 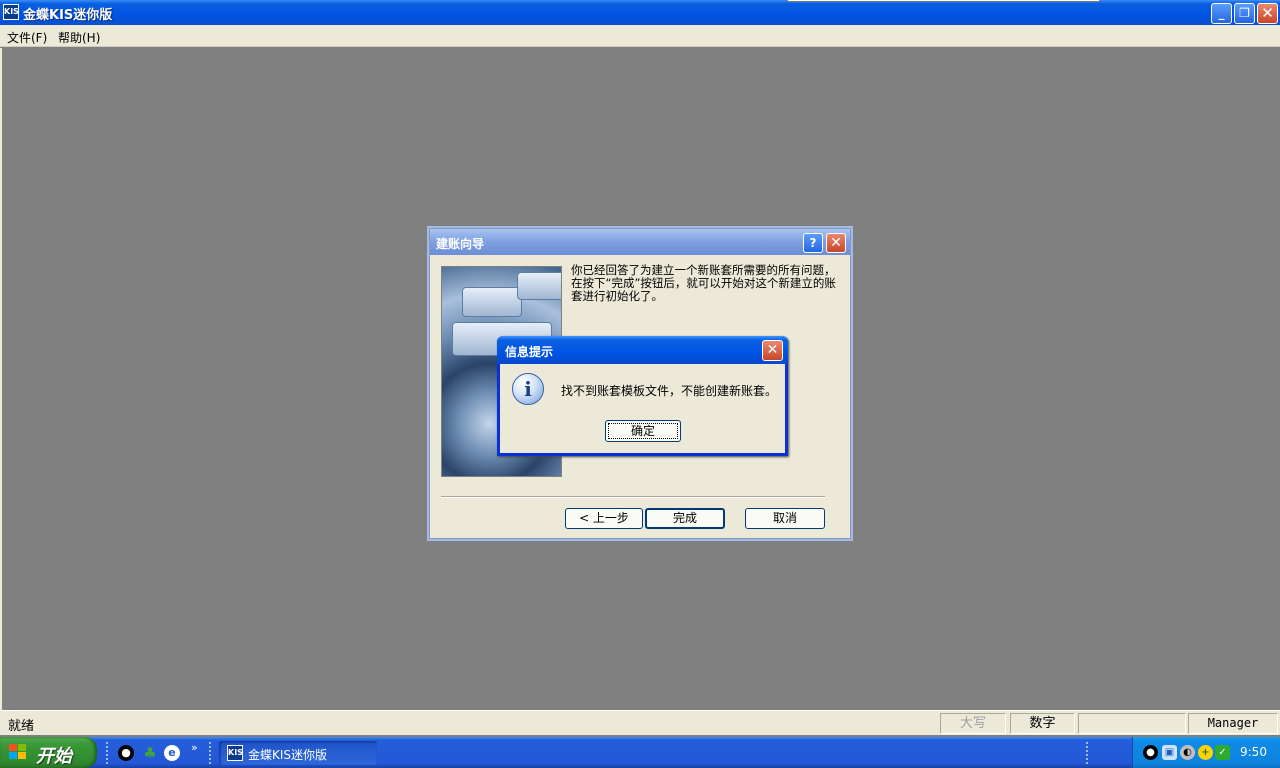 I want to click on system-tray: ● ▣ ◐ + ✓ 9:50, so click(x=1206, y=752).